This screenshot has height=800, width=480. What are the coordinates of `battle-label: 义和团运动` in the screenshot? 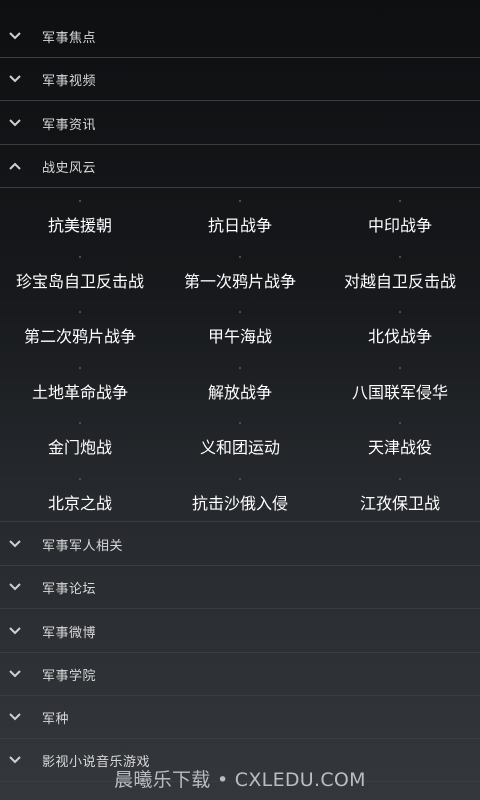 It's located at (239, 447).